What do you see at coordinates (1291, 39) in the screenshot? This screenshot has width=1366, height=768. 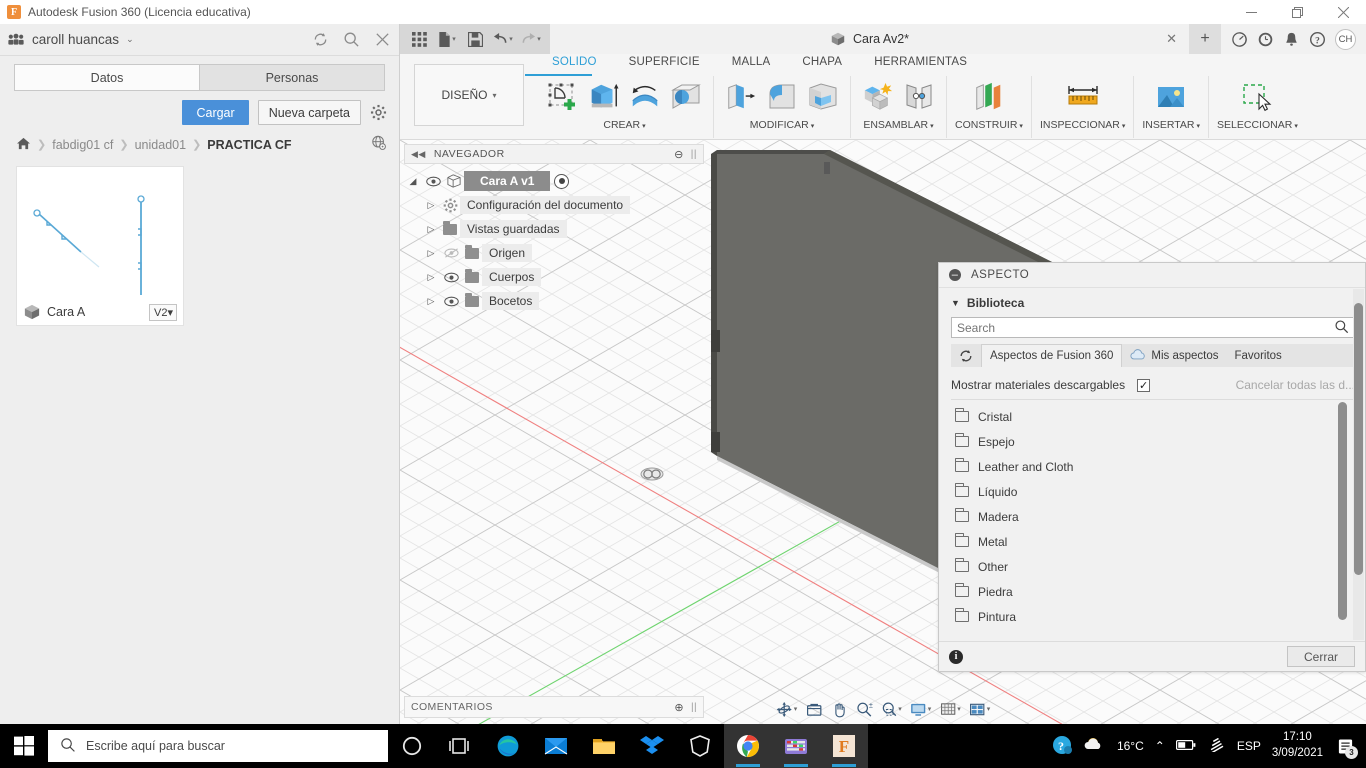 I see `bell-icon` at bounding box center [1291, 39].